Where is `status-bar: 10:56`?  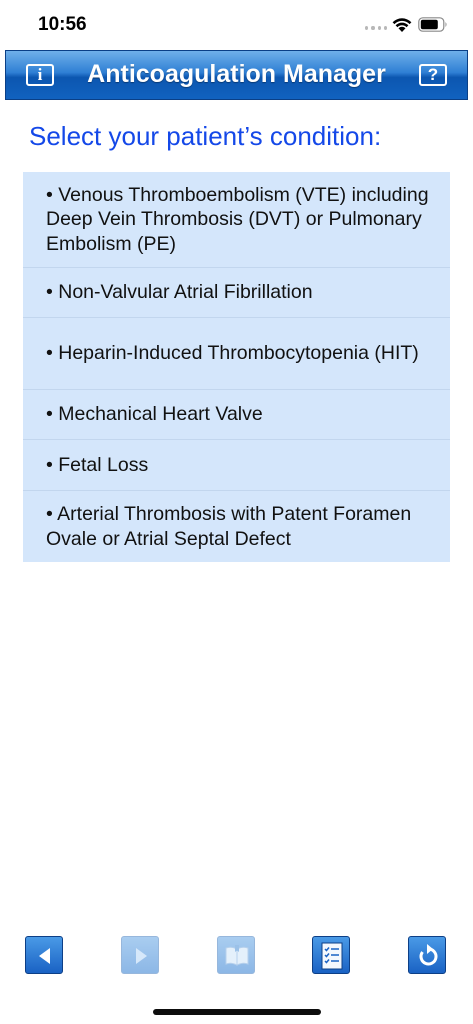
status-bar: 10:56 is located at coordinates (236, 25).